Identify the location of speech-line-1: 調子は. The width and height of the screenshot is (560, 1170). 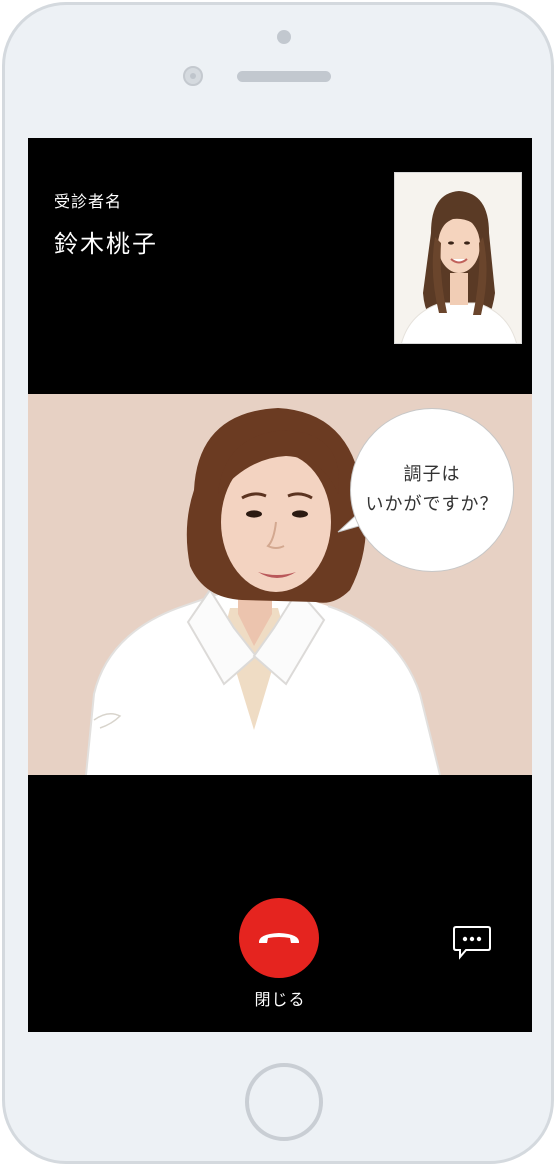
(432, 474).